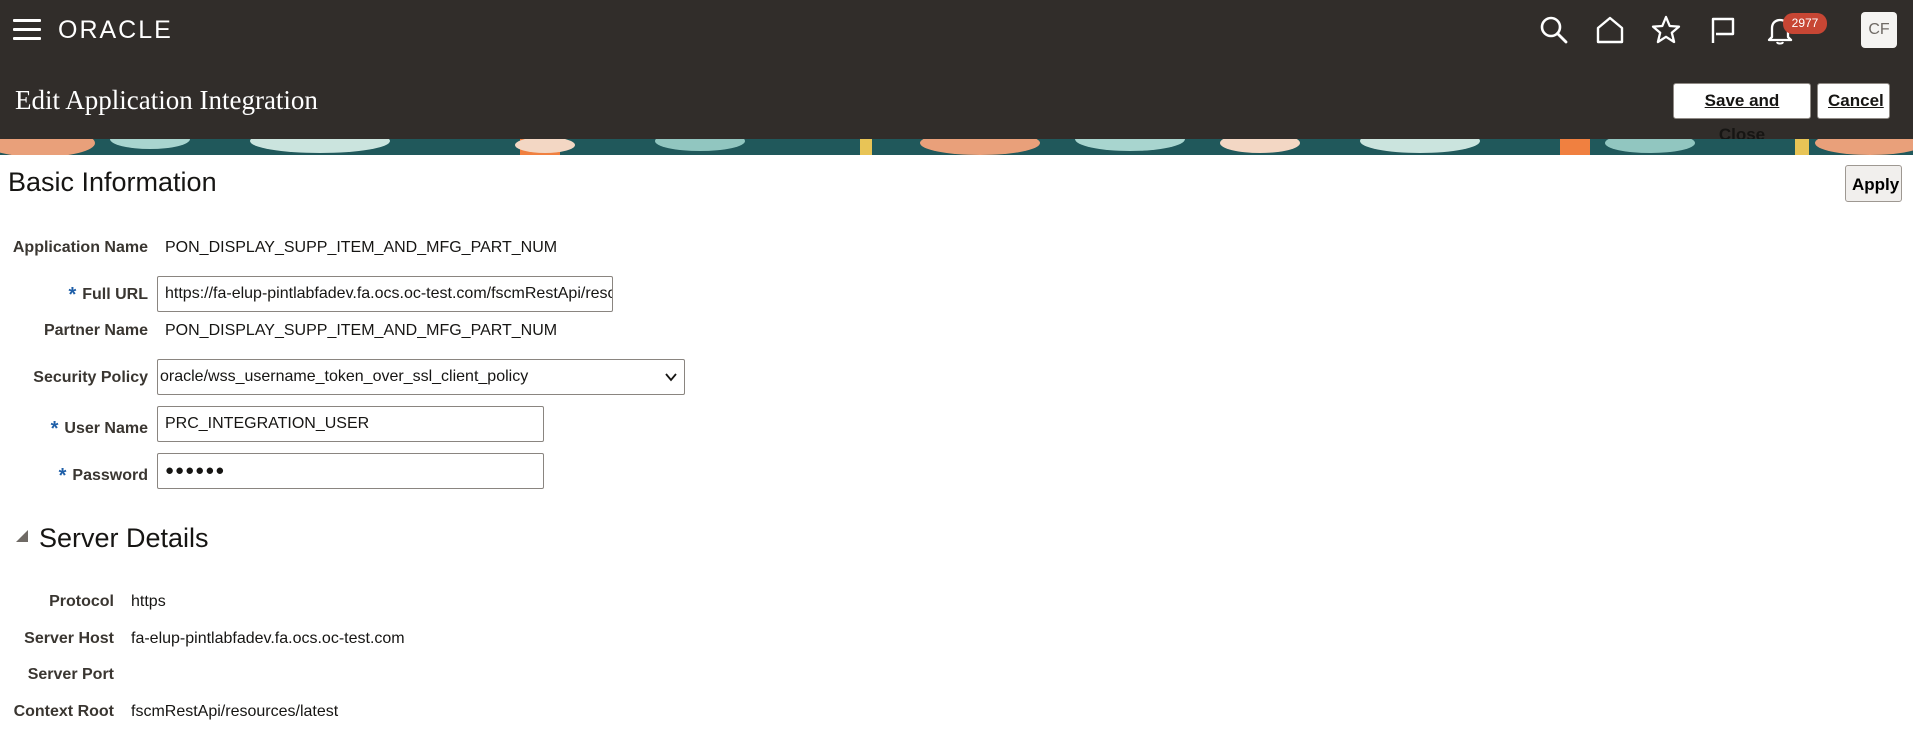 Image resolution: width=1913 pixels, height=743 pixels. What do you see at coordinates (350, 424) in the screenshot?
I see `user-name-input: PRC_INTEGRATION_USER` at bounding box center [350, 424].